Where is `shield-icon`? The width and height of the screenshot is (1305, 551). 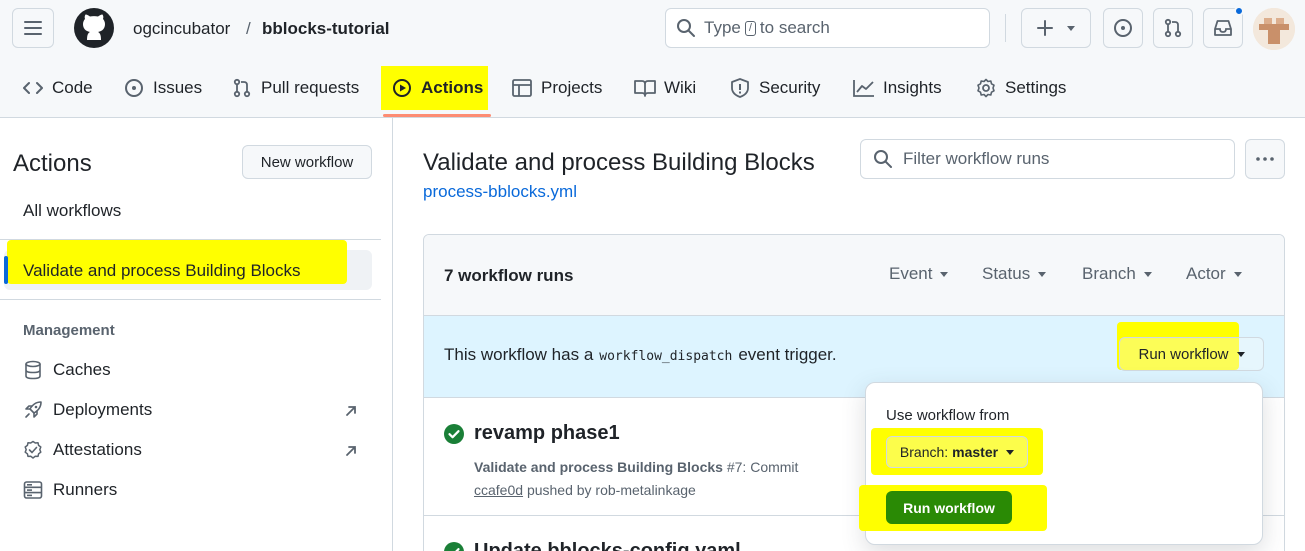 shield-icon is located at coordinates (740, 88).